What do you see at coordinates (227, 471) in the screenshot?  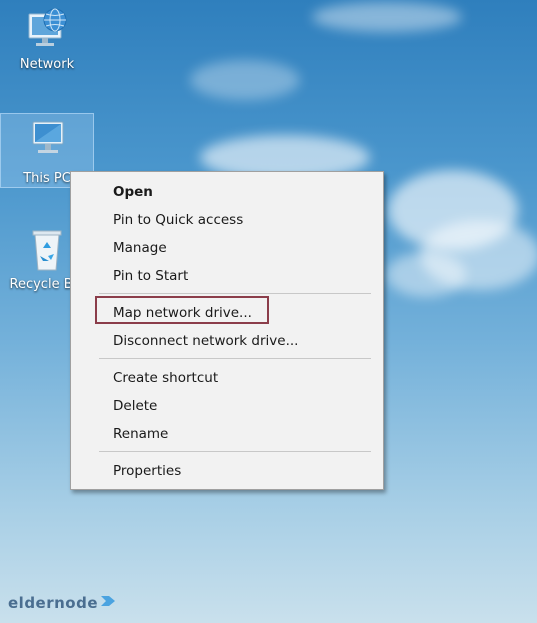 I see `menu-item-properties: Properties` at bounding box center [227, 471].